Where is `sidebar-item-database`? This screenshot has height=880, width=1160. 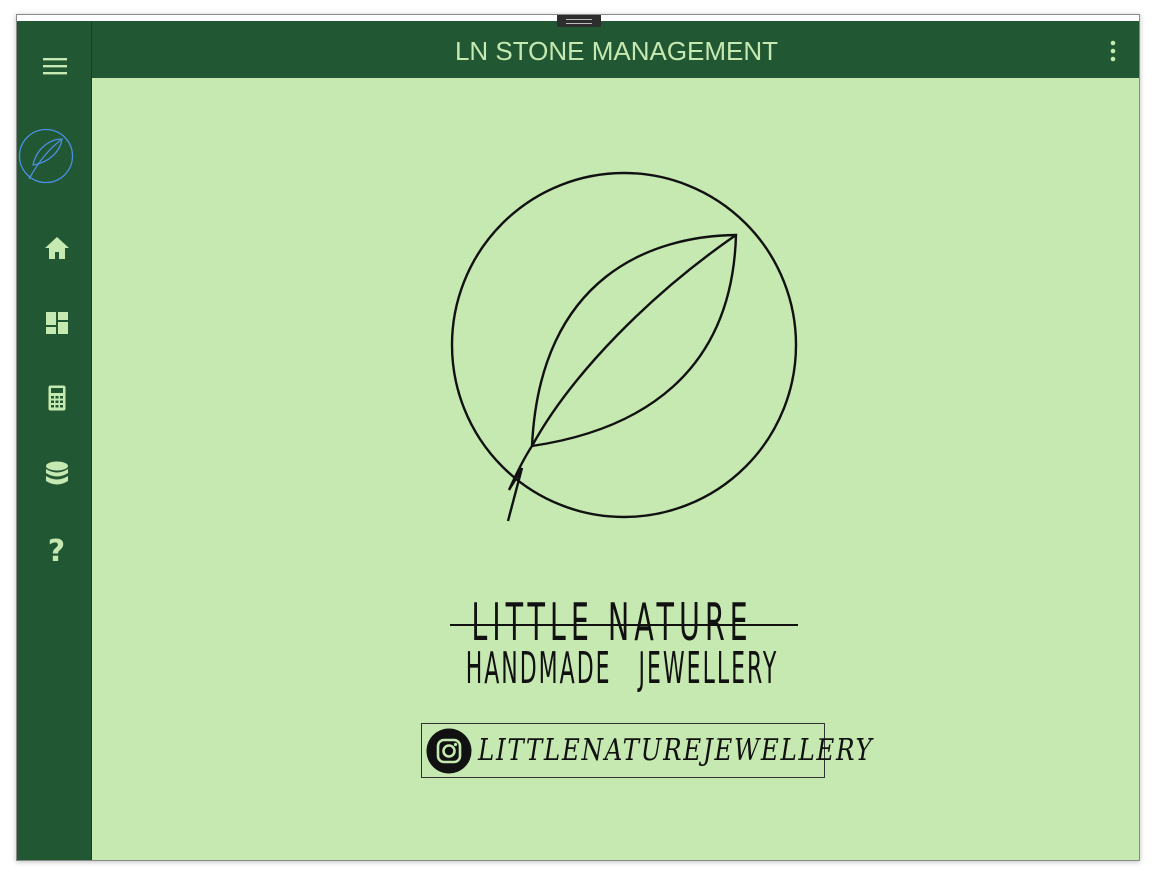 sidebar-item-database is located at coordinates (56, 474).